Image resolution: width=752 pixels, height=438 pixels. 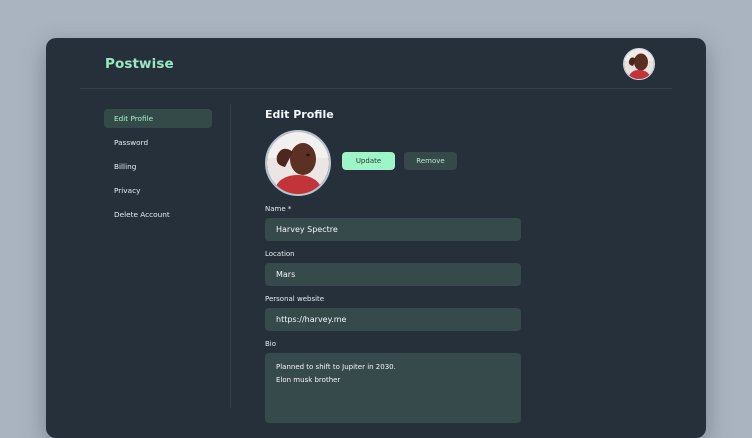 What do you see at coordinates (158, 190) in the screenshot?
I see `sidebar-item-privacy: Privacy` at bounding box center [158, 190].